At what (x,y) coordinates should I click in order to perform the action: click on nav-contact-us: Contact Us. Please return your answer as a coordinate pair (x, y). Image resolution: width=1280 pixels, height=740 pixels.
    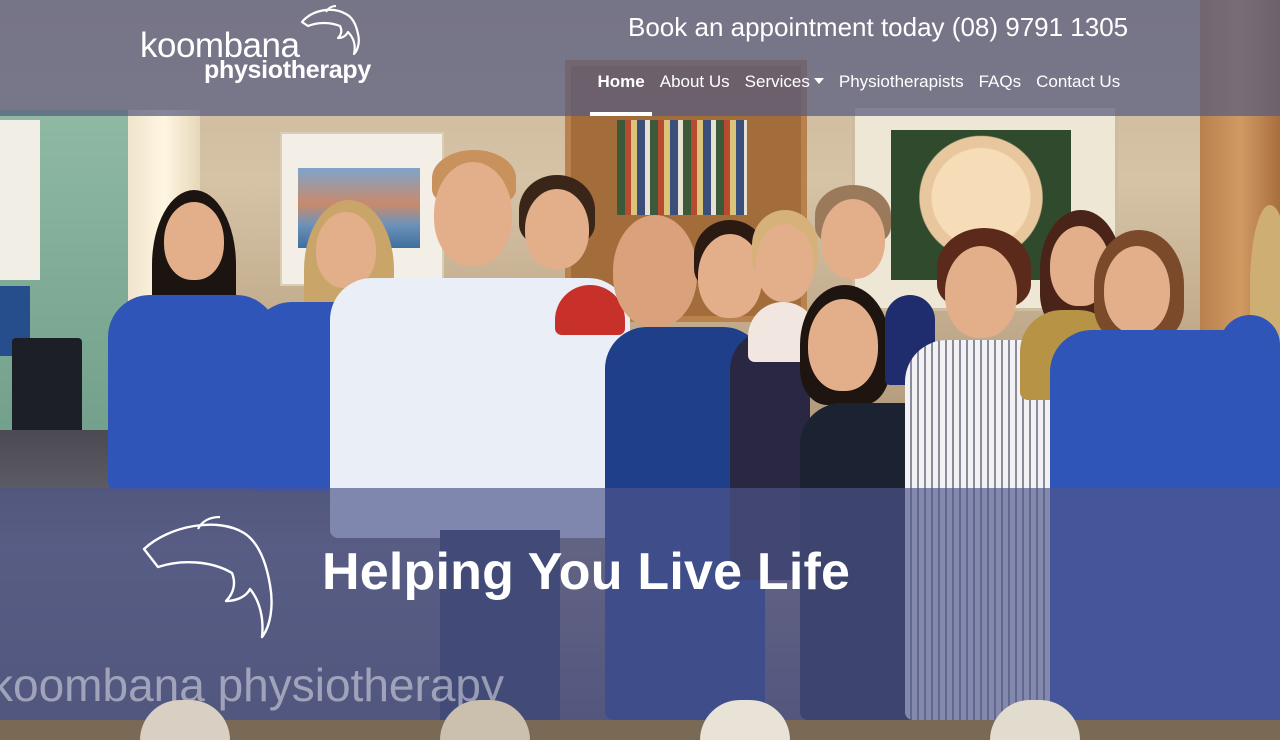
    Looking at the image, I should click on (1078, 92).